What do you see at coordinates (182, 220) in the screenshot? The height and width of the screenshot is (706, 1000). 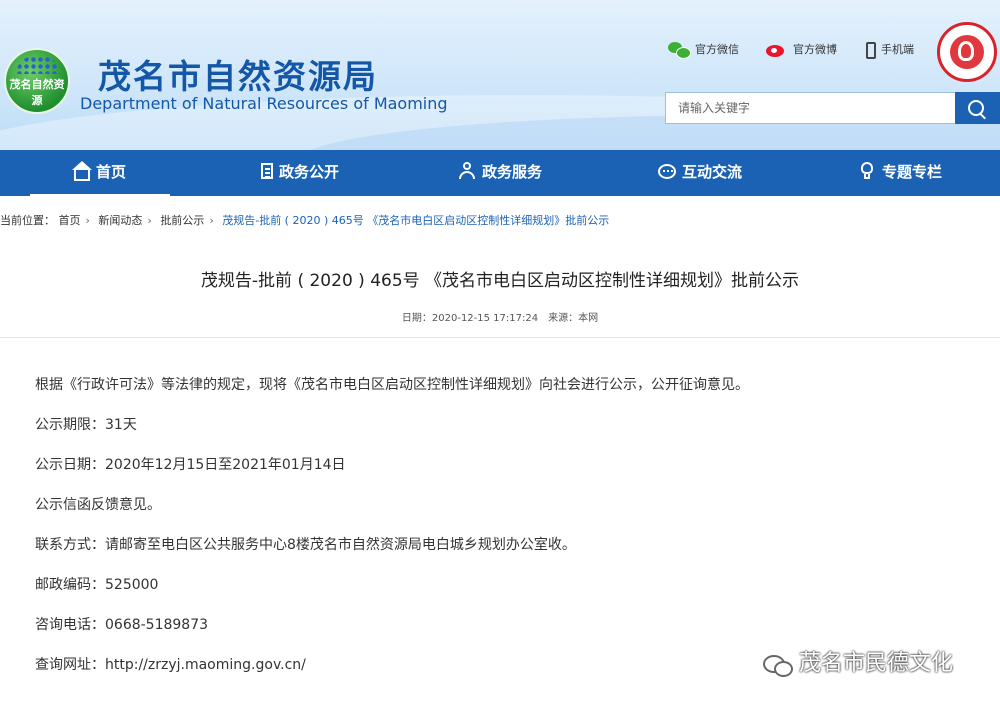 I see `breadcrumb-pre-approval: 批前公示` at bounding box center [182, 220].